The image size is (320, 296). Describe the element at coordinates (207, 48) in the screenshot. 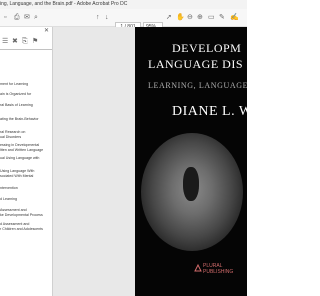

I see `cover-title-line-1: DEVELOPM` at that location.